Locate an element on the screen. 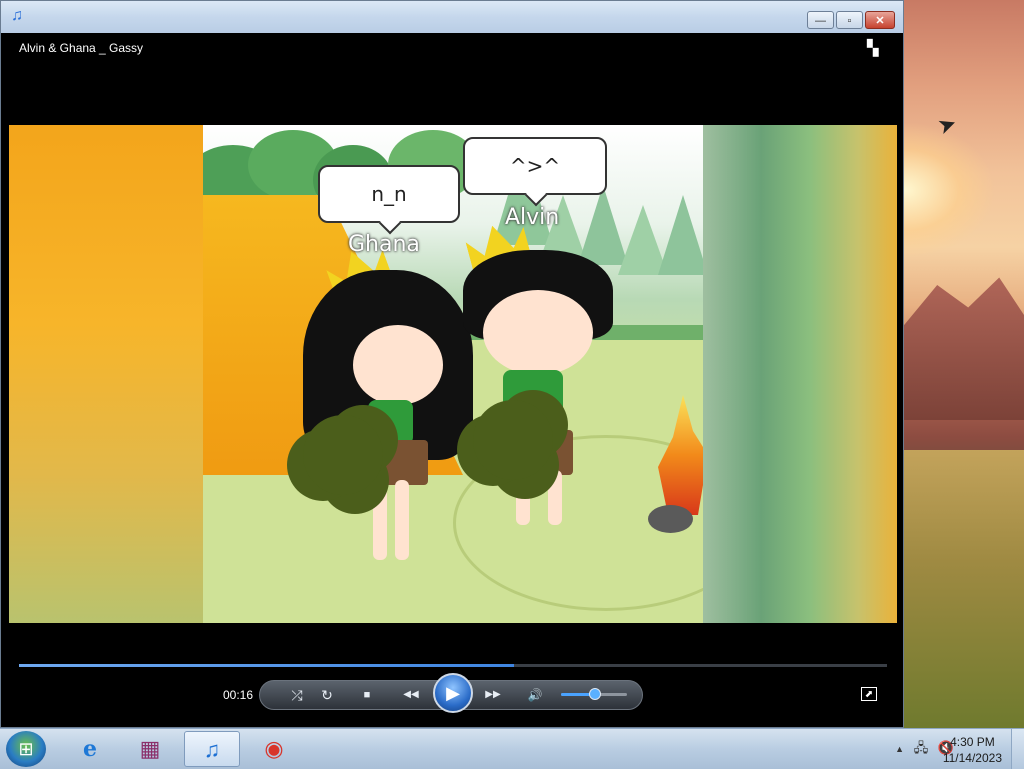 Image resolution: width=1024 pixels, height=769 pixels. show-desktop-button is located at coordinates (1017, 749).